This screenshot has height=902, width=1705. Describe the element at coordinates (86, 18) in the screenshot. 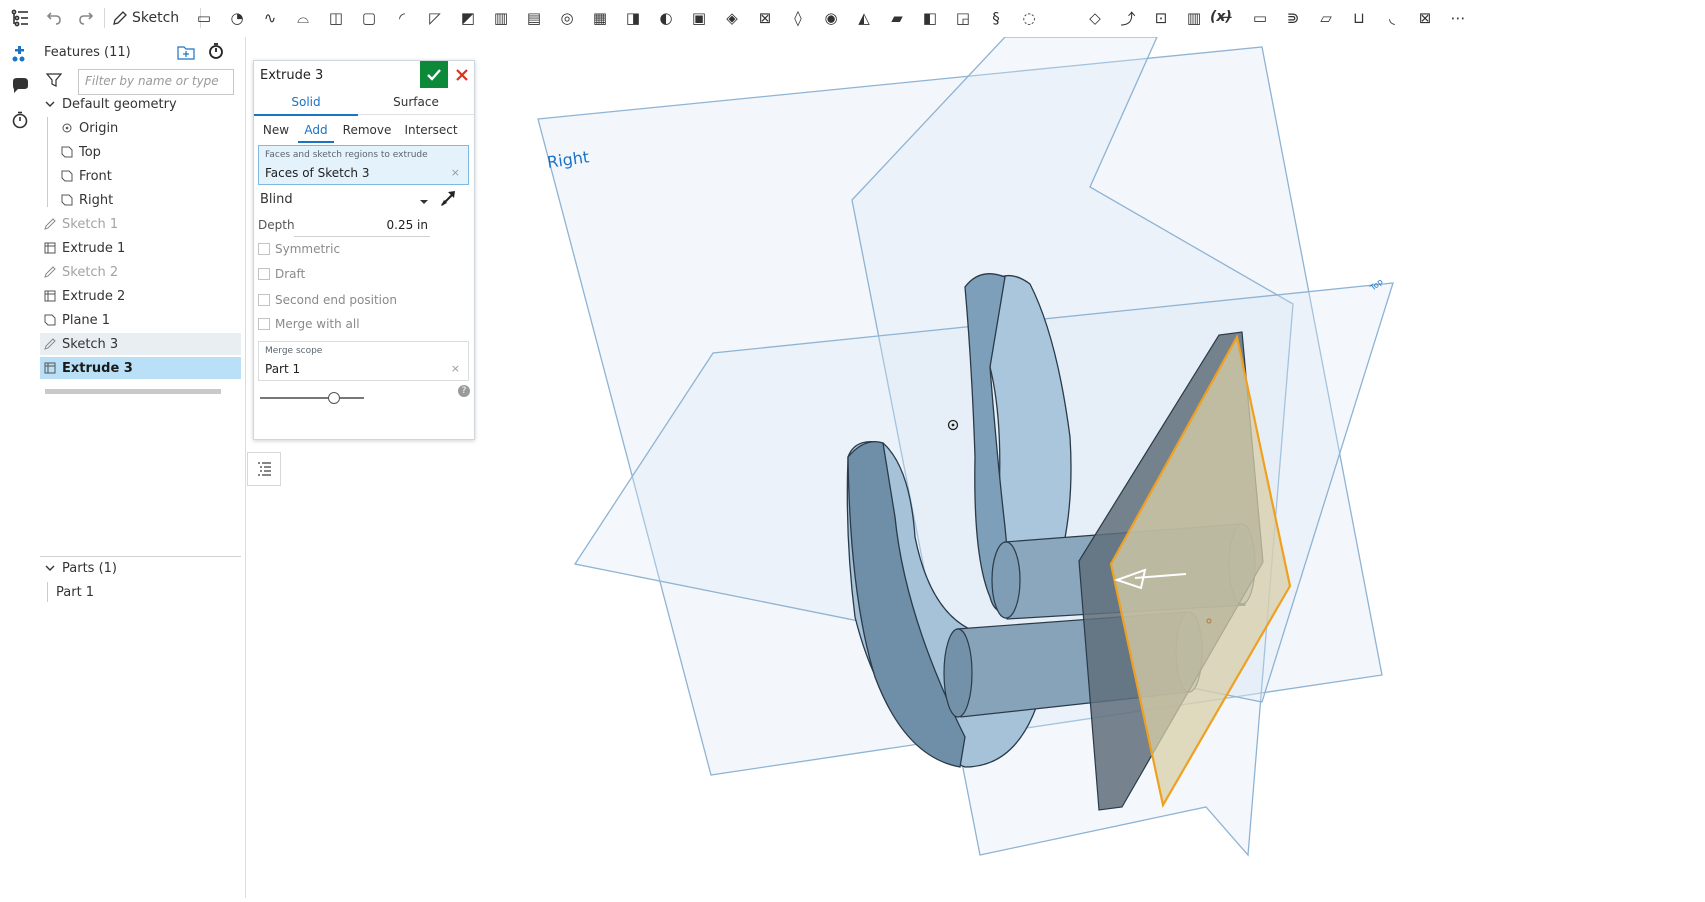

I see `redo-icon` at that location.